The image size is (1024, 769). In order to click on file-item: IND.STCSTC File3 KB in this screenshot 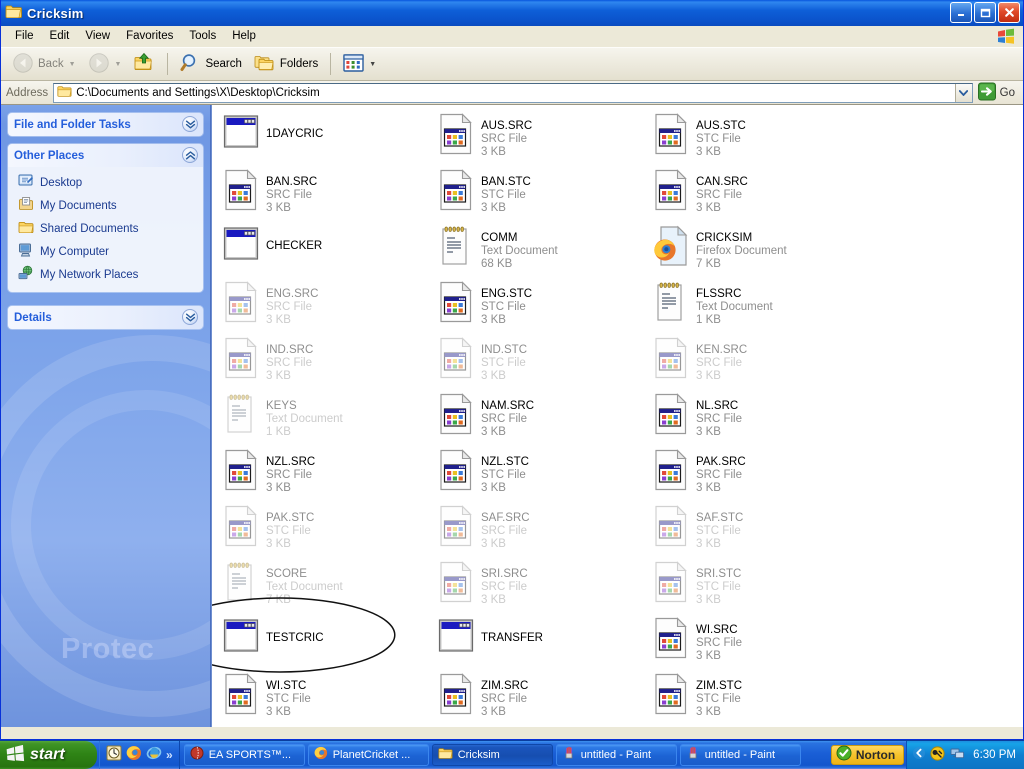, I will do `click(542, 363)`.